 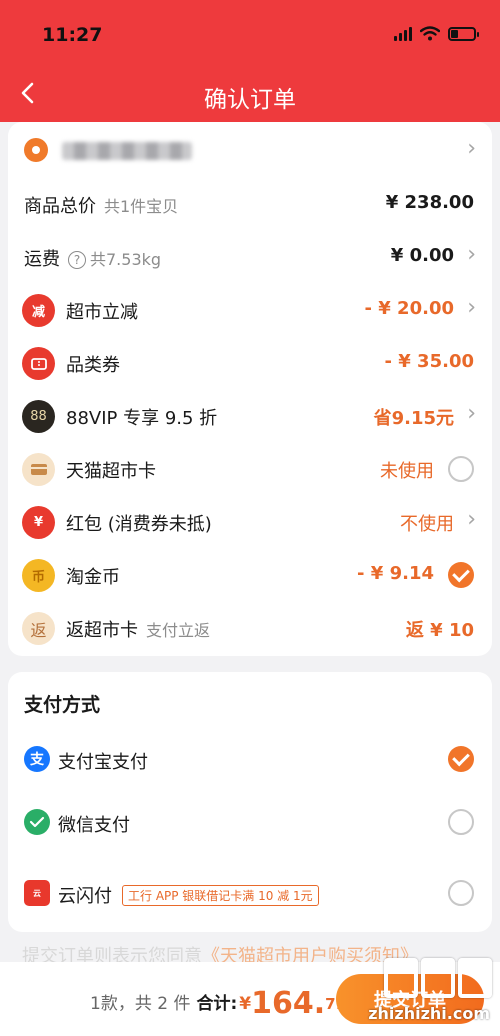 What do you see at coordinates (407, 471) in the screenshot?
I see `row-value: 未使用` at bounding box center [407, 471].